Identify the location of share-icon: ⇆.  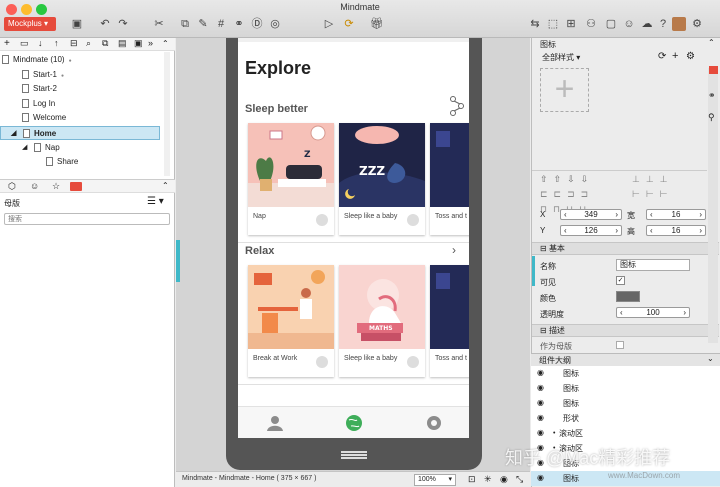
(535, 24).